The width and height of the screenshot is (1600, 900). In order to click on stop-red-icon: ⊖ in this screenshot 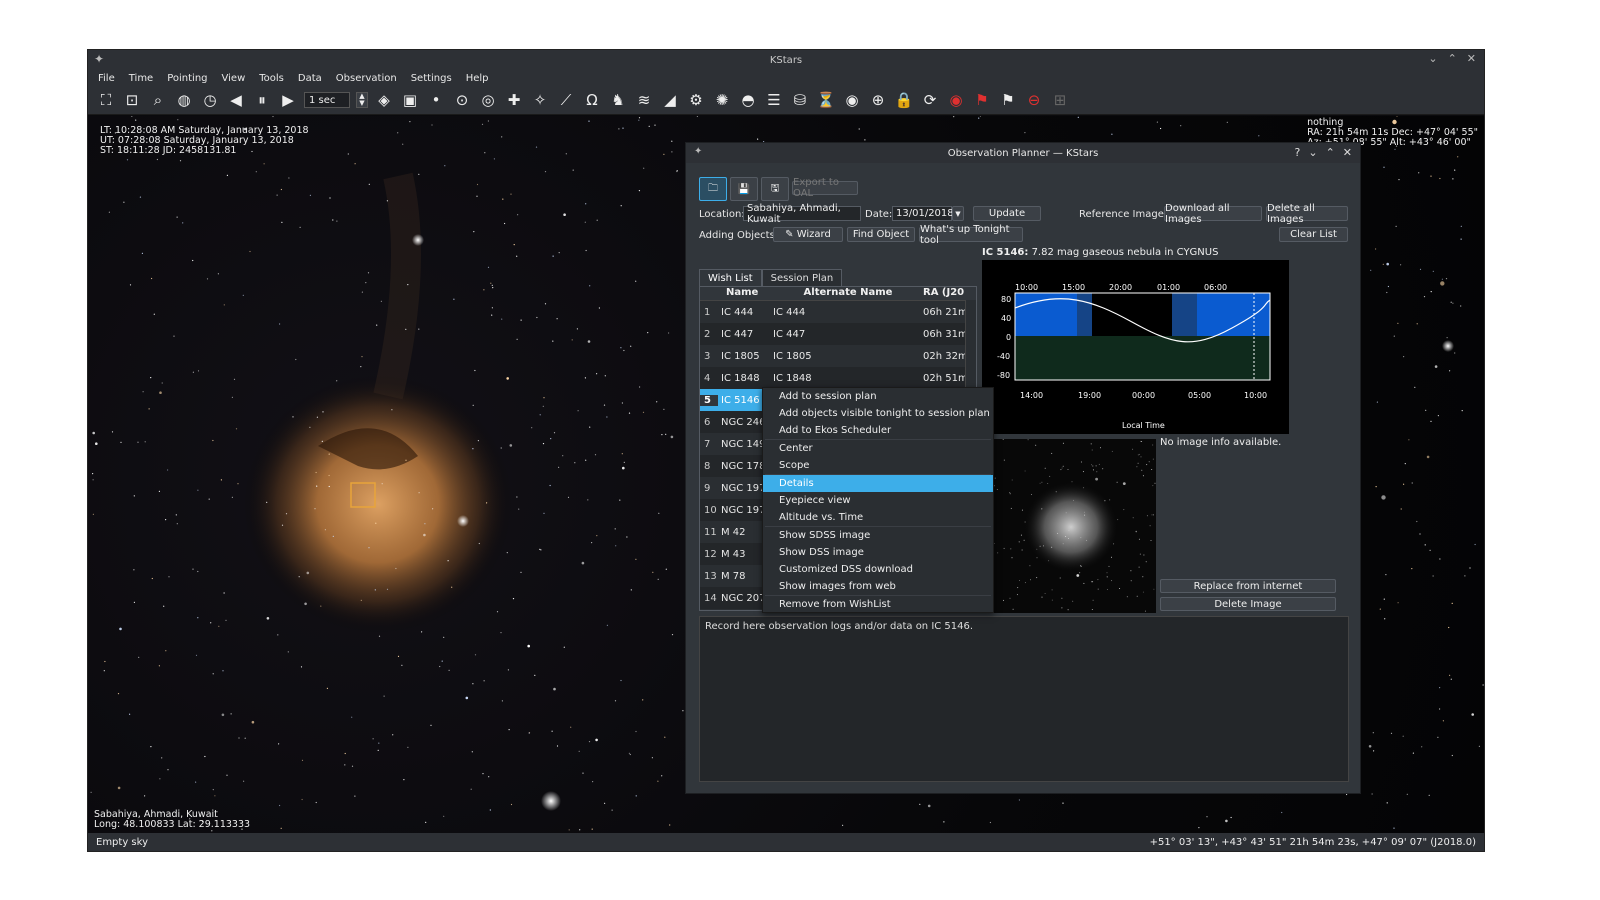, I will do `click(1034, 100)`.